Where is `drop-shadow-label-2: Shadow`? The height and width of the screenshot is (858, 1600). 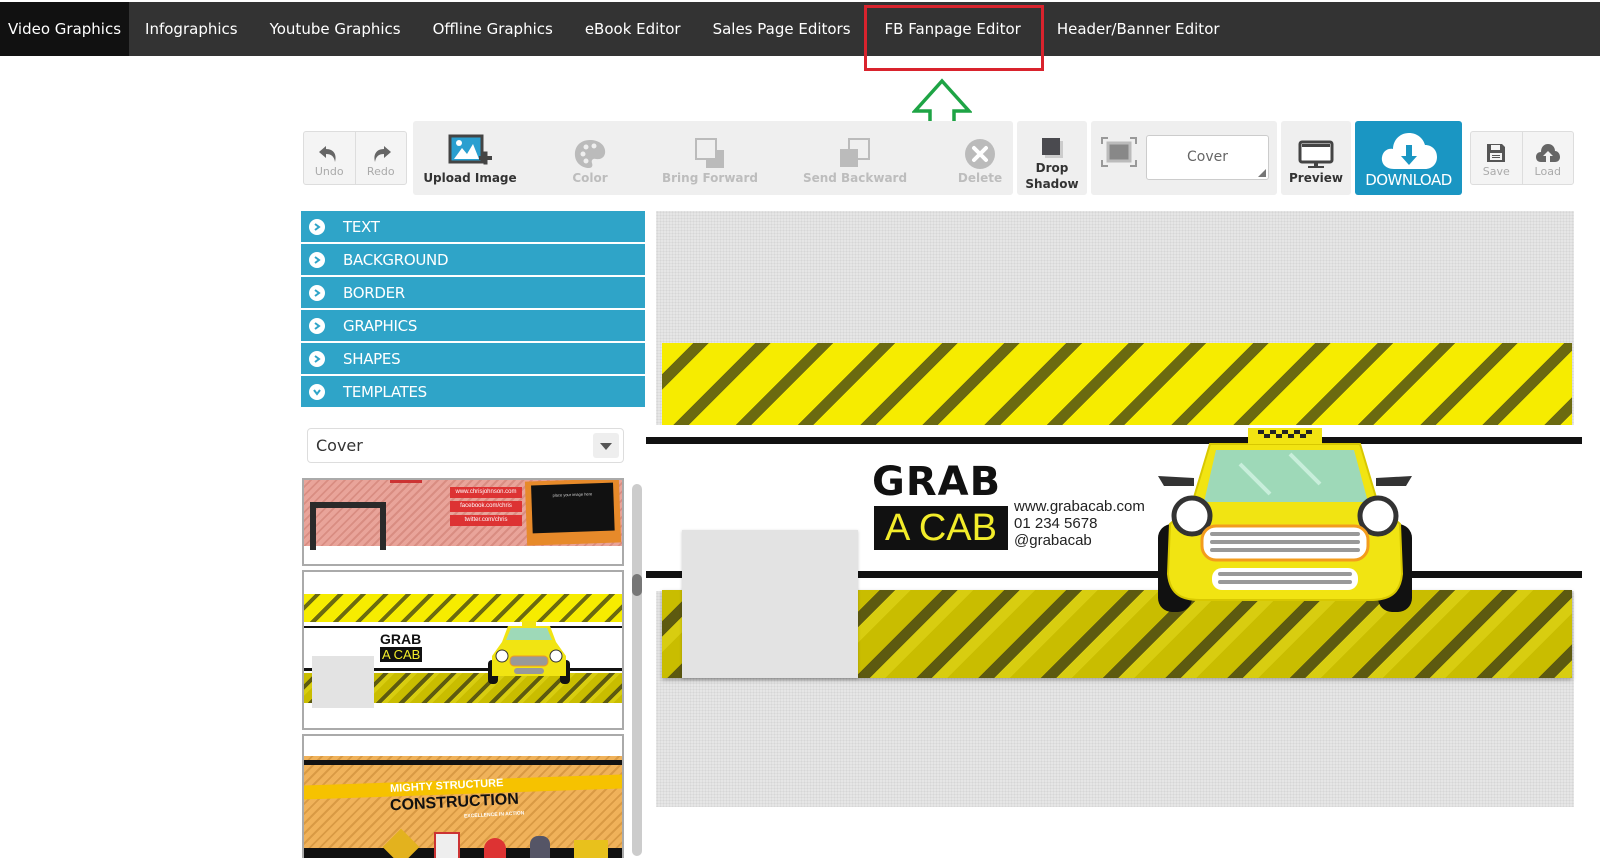 drop-shadow-label-2: Shadow is located at coordinates (1052, 184).